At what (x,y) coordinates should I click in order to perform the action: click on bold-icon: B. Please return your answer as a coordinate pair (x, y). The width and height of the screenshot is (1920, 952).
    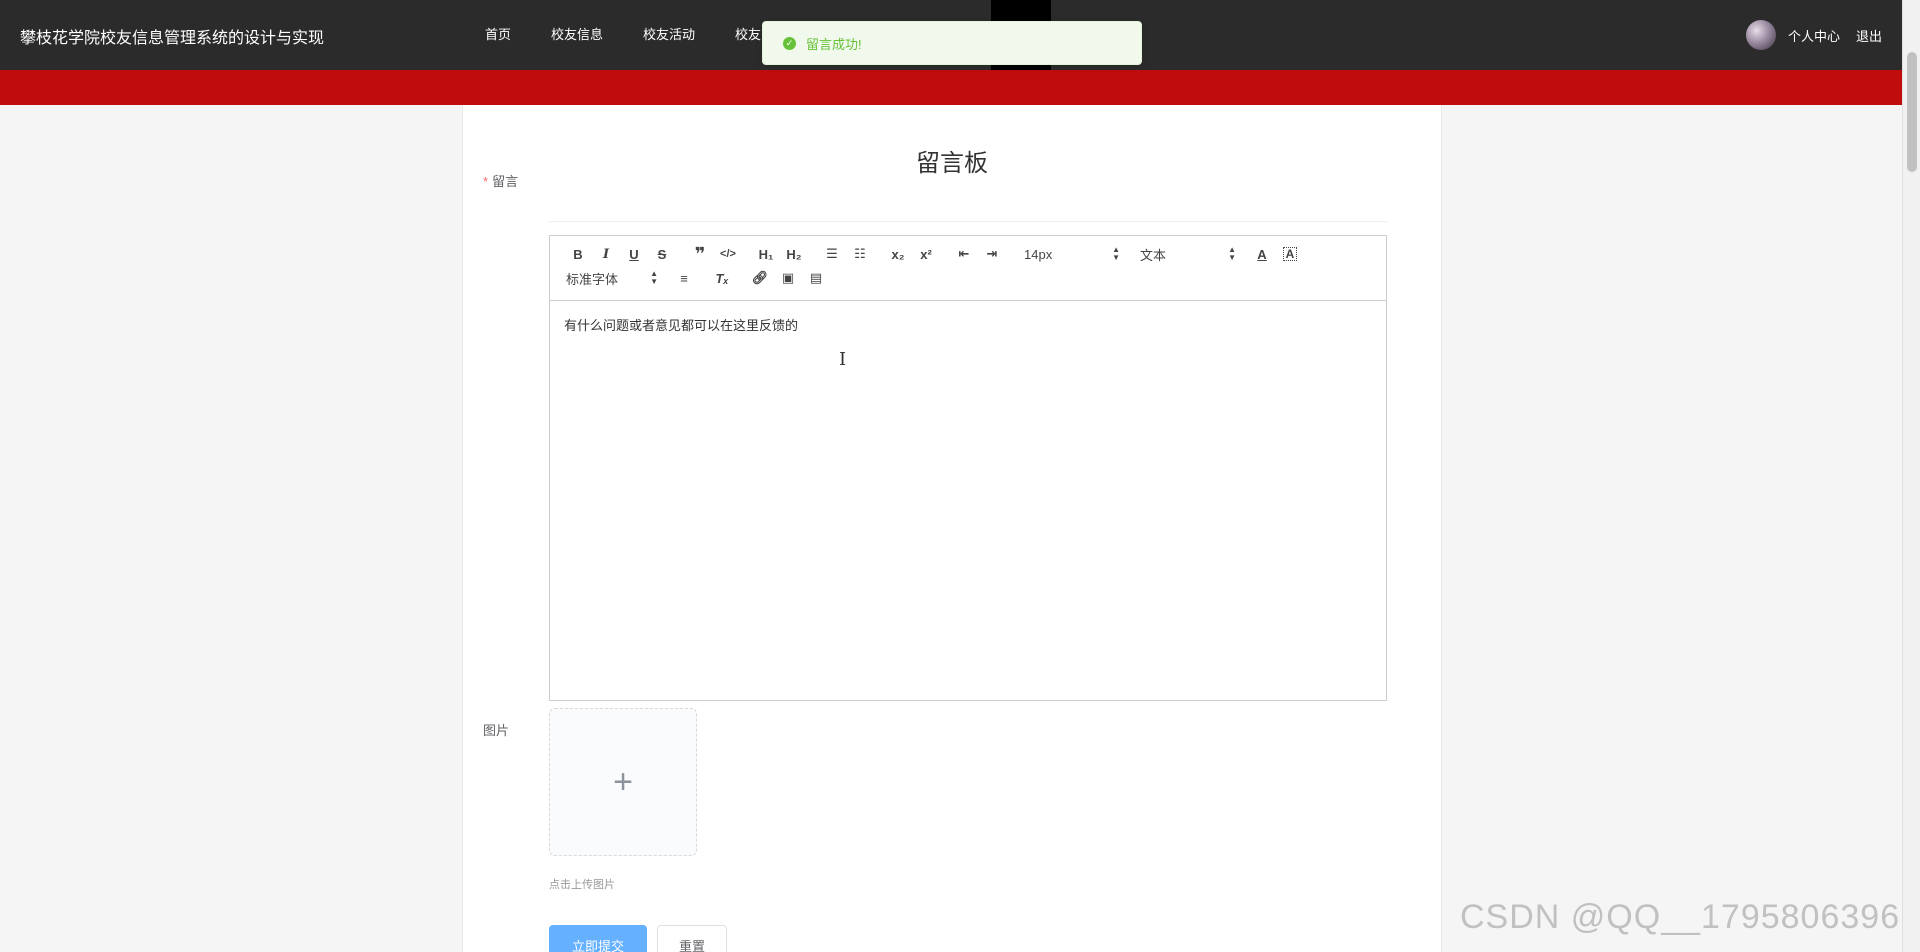
    Looking at the image, I should click on (578, 254).